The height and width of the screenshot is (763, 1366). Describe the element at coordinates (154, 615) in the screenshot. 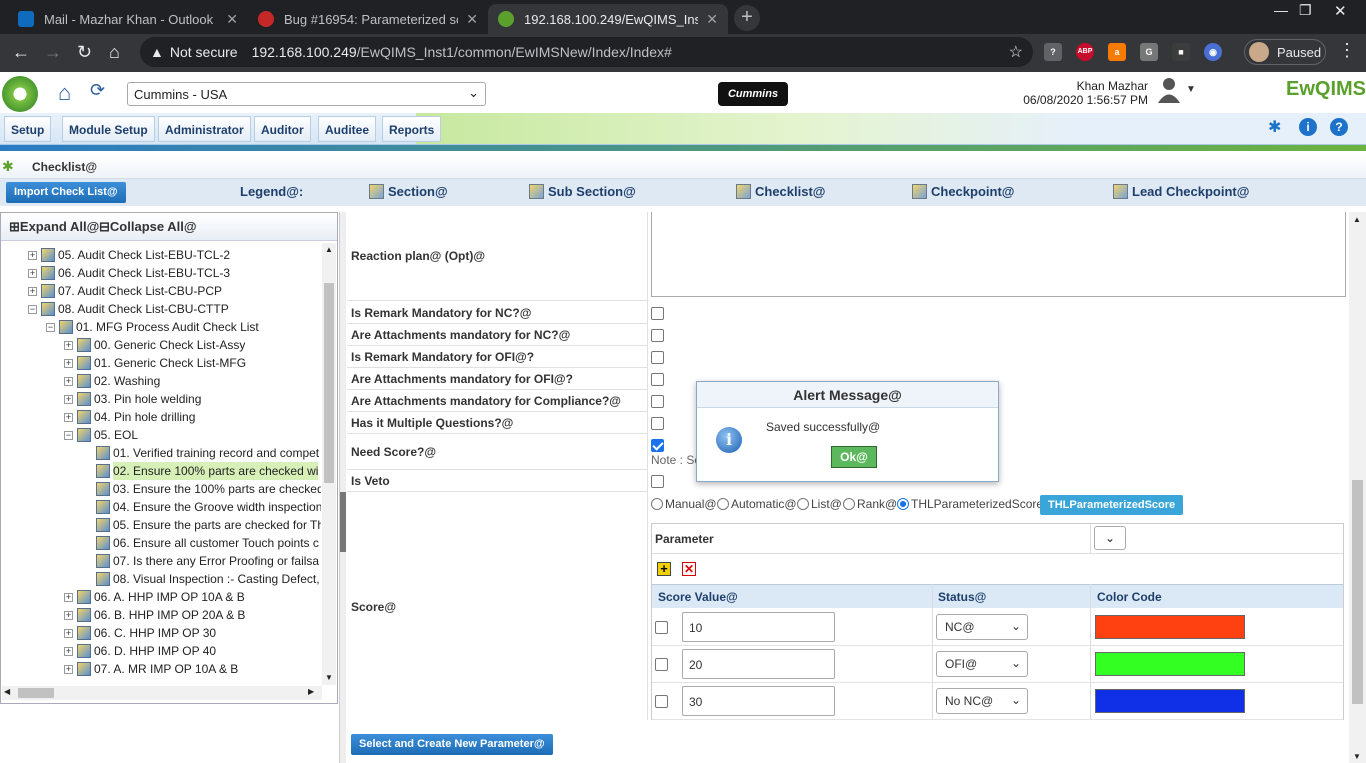

I see `tree-node: +06. B. HHP IMP OP 20A & B` at that location.